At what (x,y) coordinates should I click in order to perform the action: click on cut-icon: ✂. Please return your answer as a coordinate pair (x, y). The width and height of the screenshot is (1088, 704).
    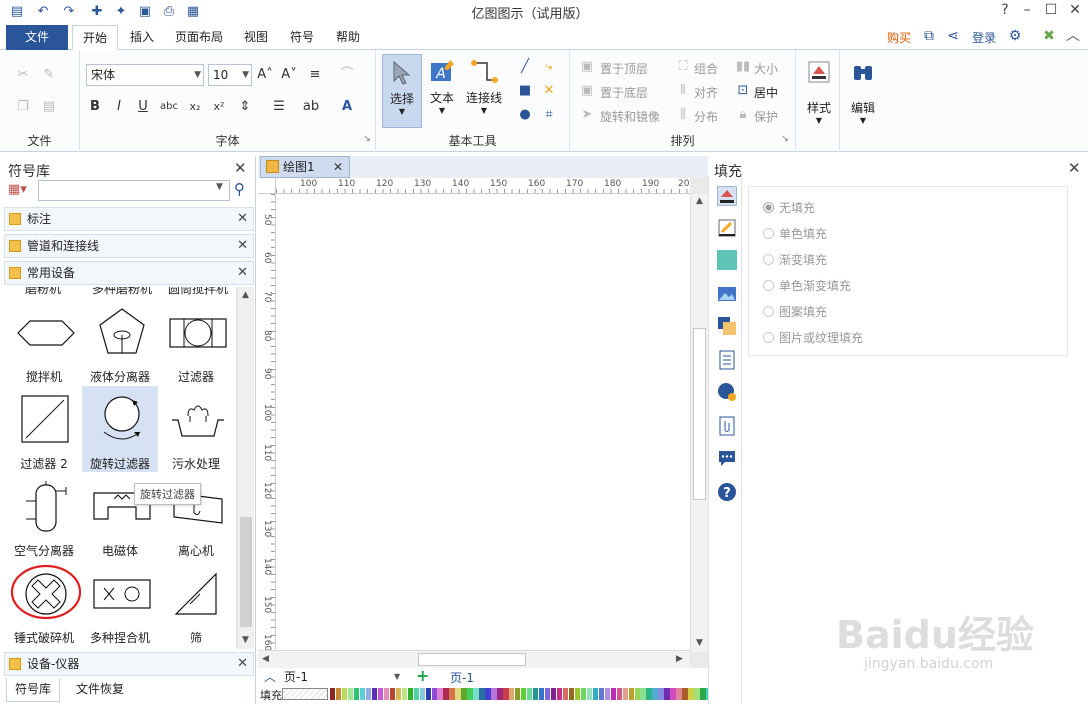
    Looking at the image, I should click on (23, 75).